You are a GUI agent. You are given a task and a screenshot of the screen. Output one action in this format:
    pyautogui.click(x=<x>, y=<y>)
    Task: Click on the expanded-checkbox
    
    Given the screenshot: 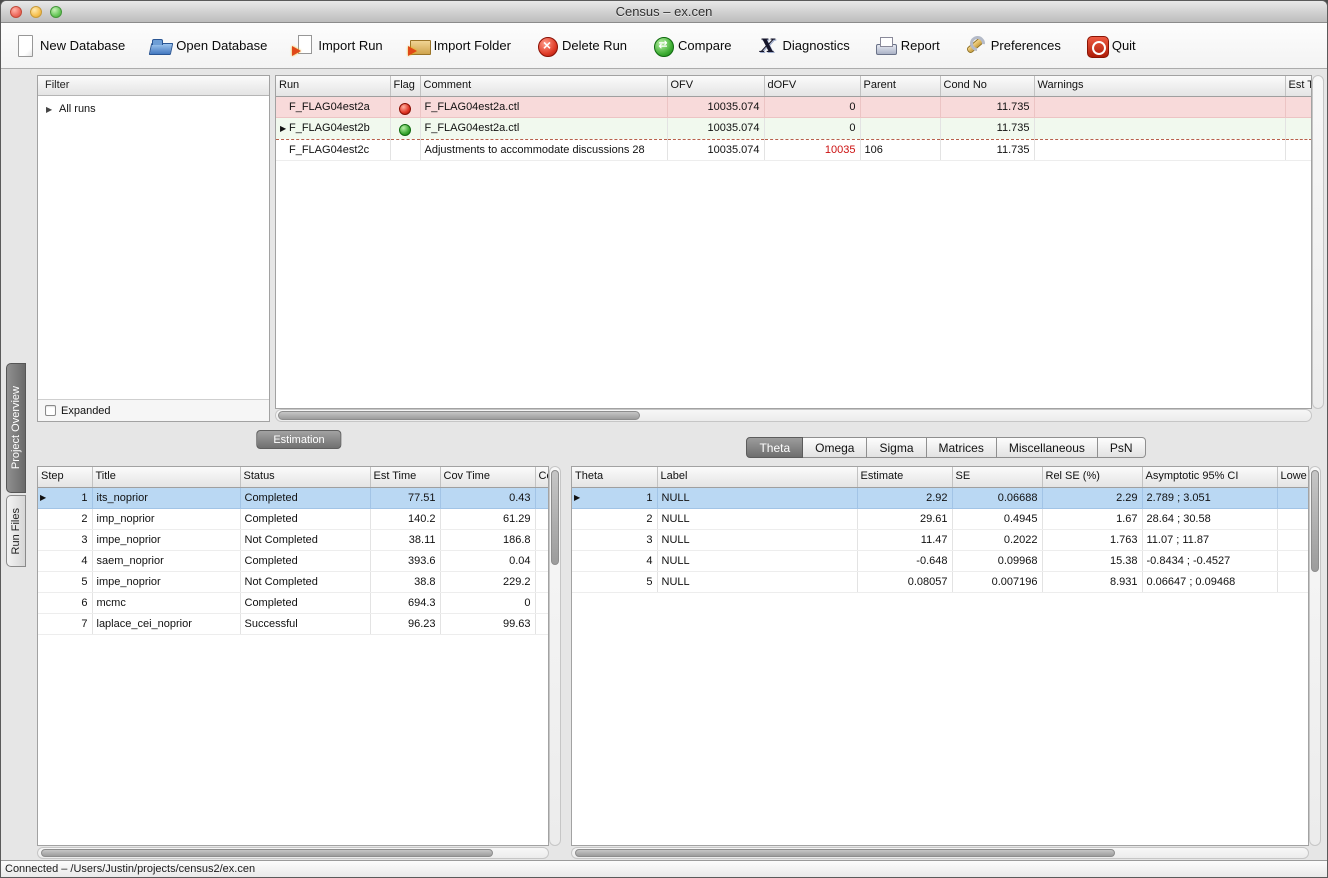 What is the action you would take?
    pyautogui.click(x=50, y=410)
    